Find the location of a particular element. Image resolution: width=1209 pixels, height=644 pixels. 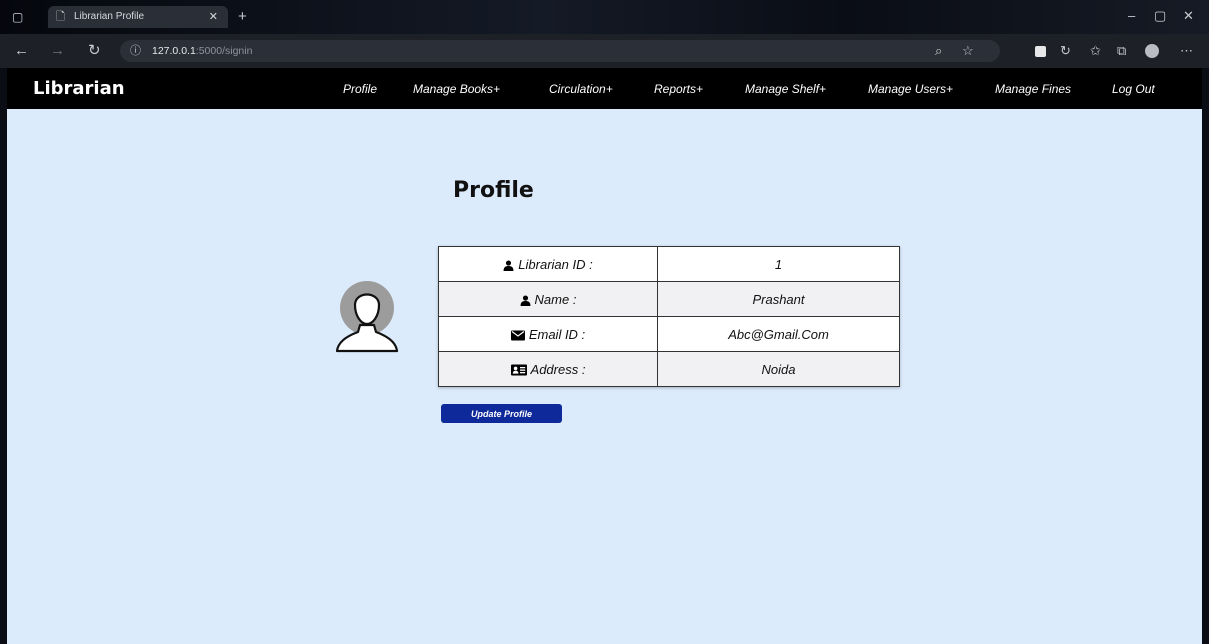

nav-profile: Profile is located at coordinates (360, 89).